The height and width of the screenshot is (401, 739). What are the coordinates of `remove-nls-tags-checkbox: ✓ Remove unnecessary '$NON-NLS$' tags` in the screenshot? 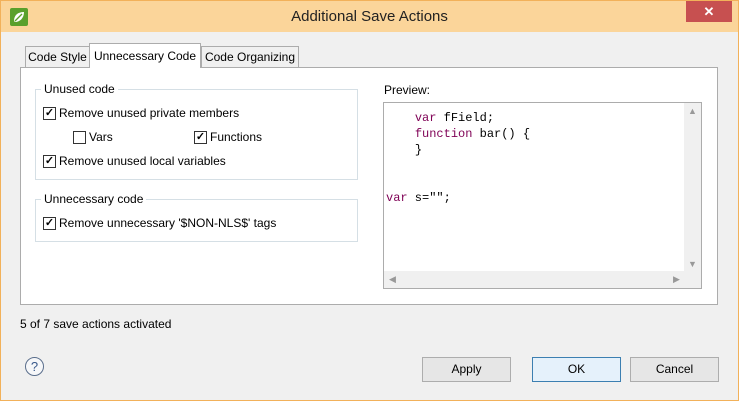 It's located at (159, 223).